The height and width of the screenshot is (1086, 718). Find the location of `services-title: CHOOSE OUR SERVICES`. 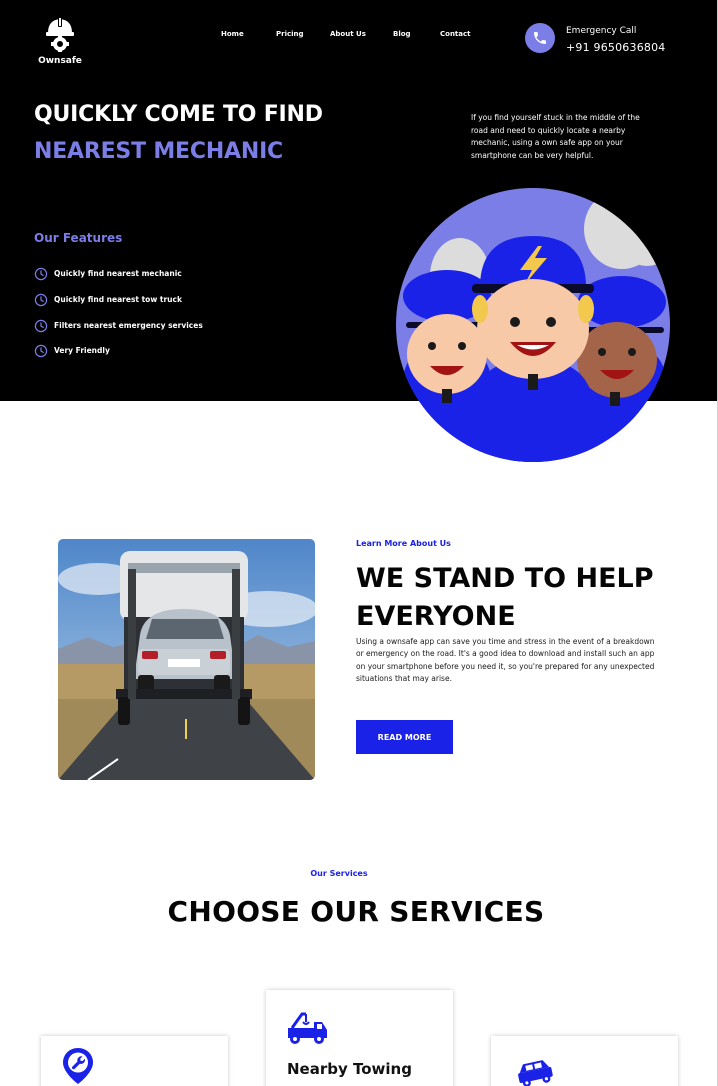

services-title: CHOOSE OUR SERVICES is located at coordinates (356, 911).